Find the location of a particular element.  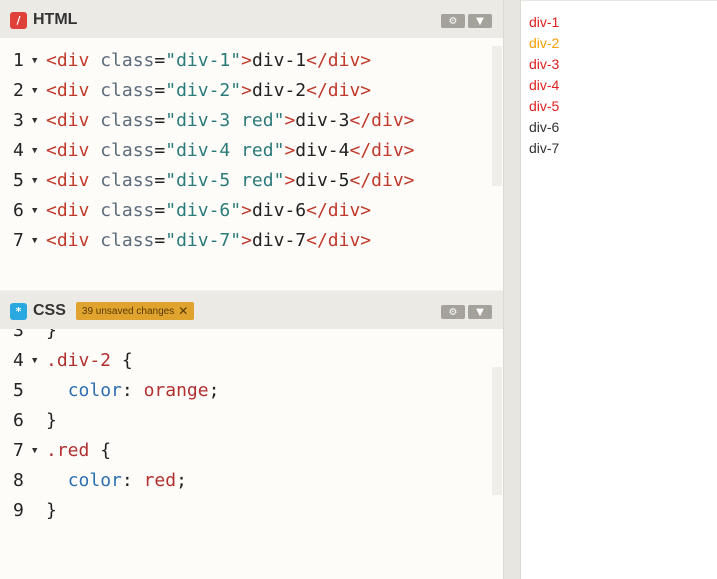

code-text: .div-2 { is located at coordinates (89, 360).